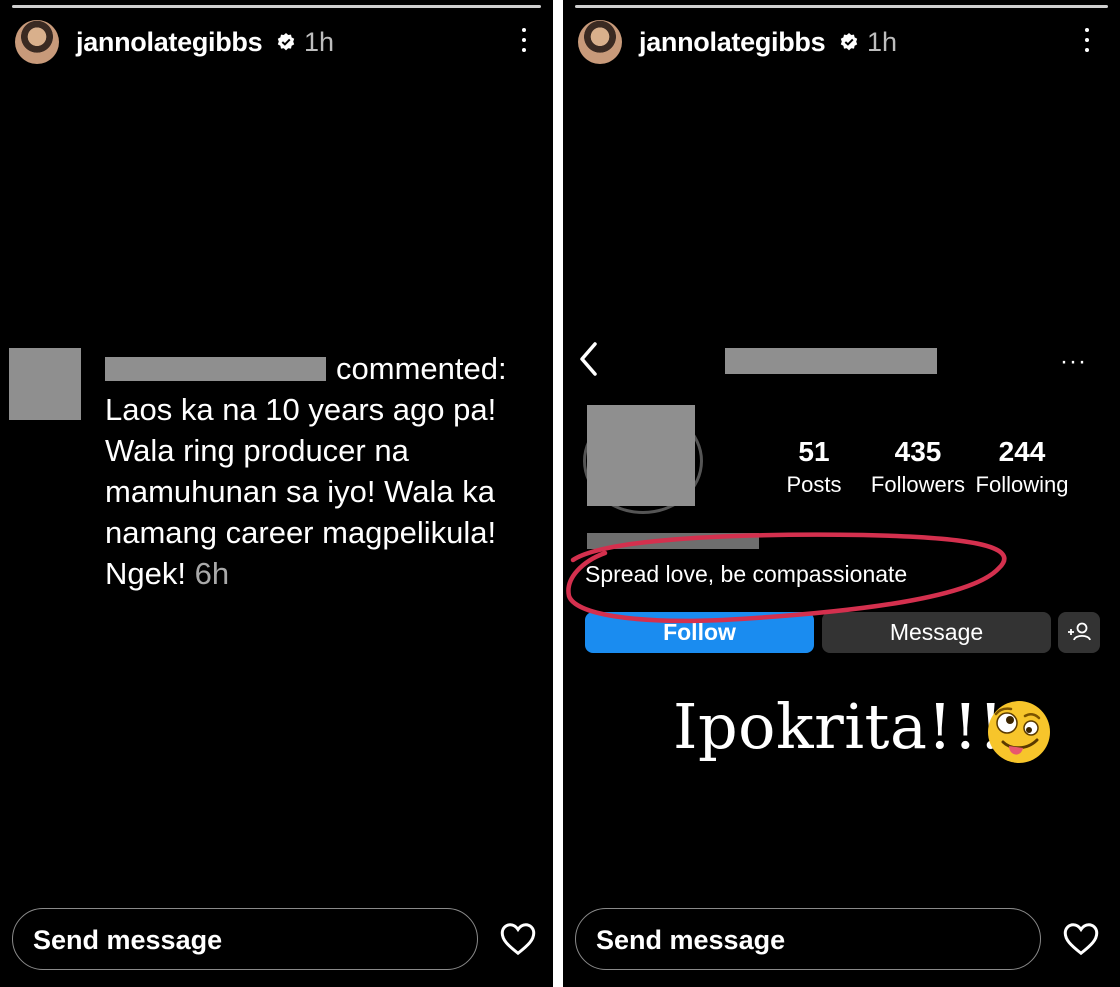 This screenshot has width=1120, height=987. I want to click on comment-line: Wala ring producer na, so click(257, 450).